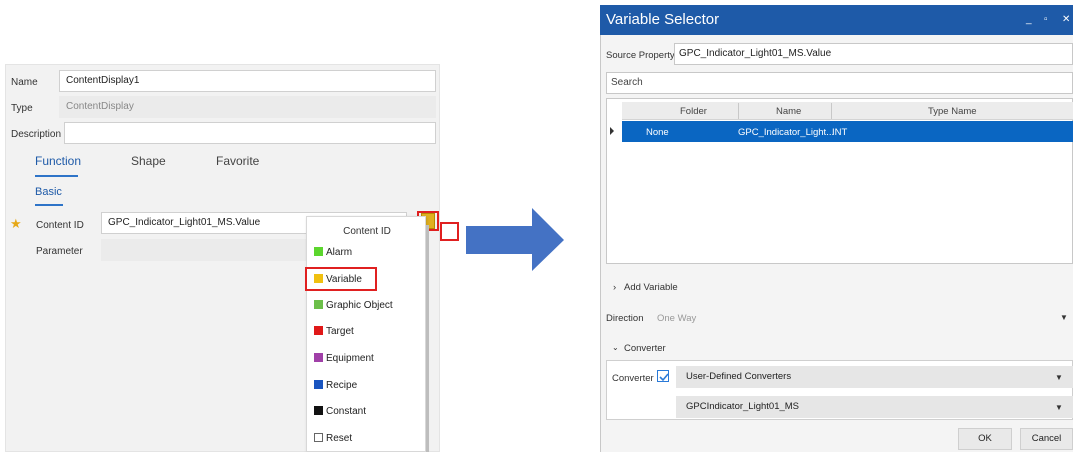  I want to click on cell-folder: None, so click(657, 132).